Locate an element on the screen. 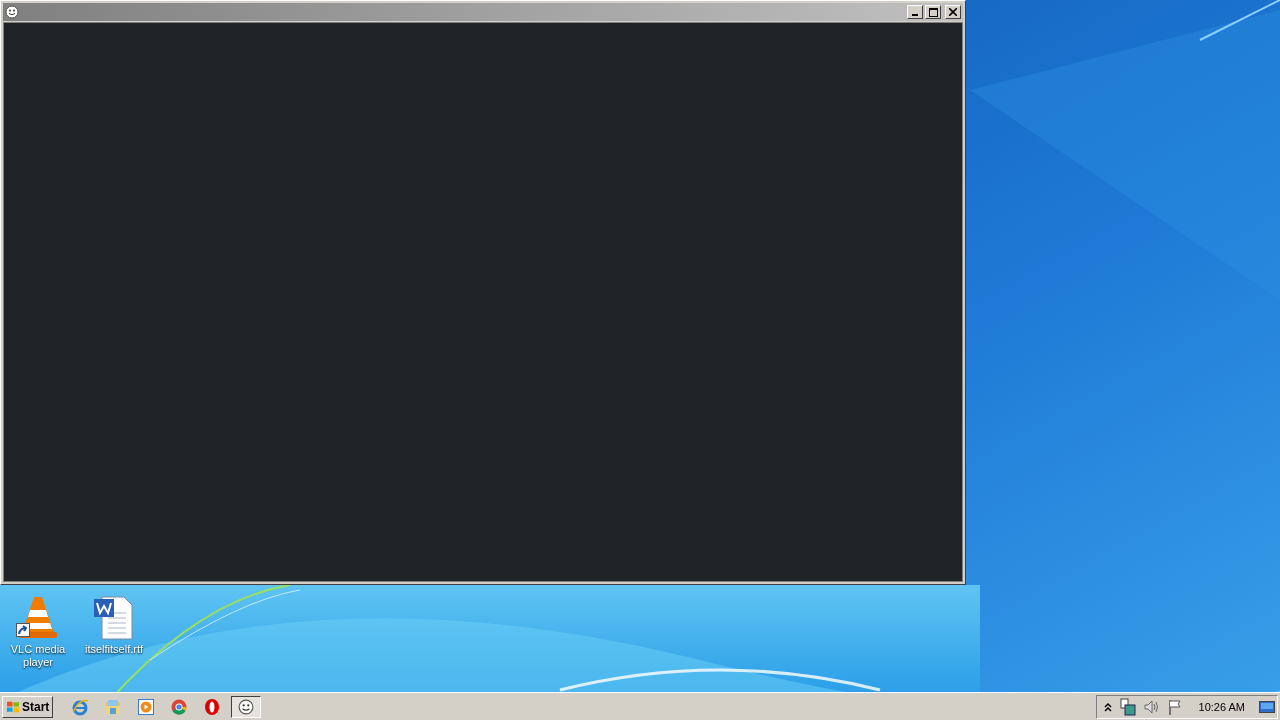 Image resolution: width=1280 pixels, height=720 pixels. close-icon is located at coordinates (953, 12).